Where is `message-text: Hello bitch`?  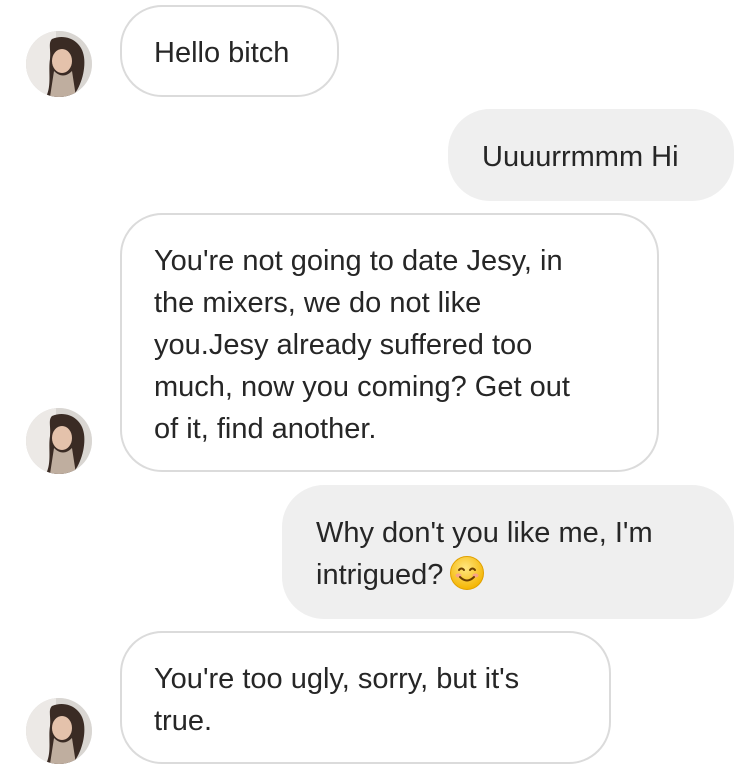 message-text: Hello bitch is located at coordinates (222, 53).